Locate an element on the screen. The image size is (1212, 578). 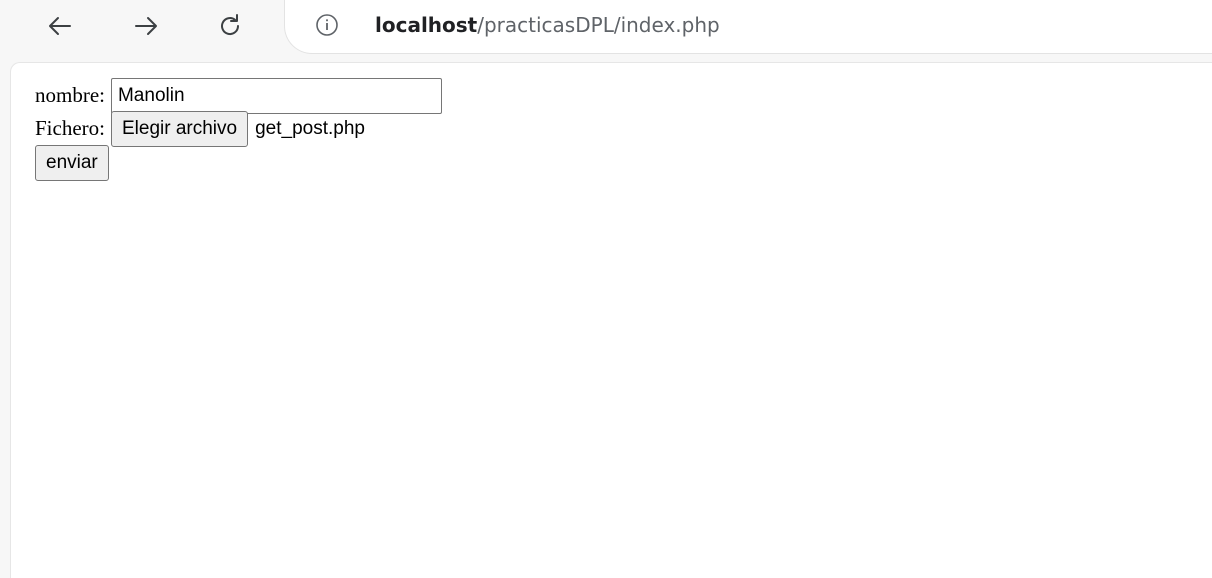
forward-arrow-icon is located at coordinates (146, 26).